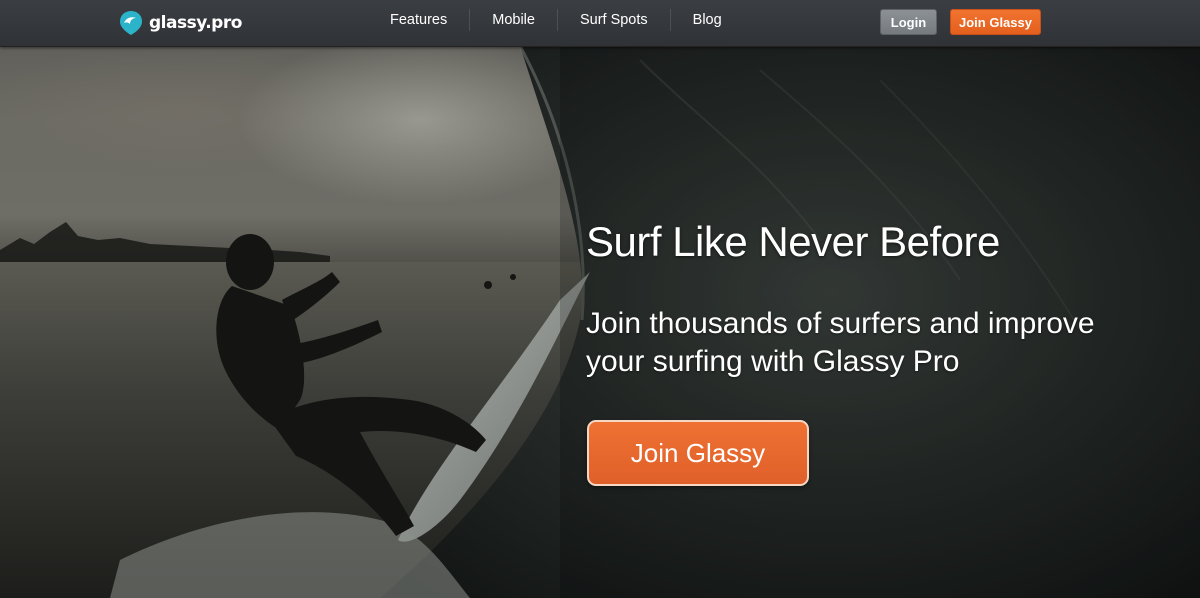  What do you see at coordinates (698, 453) in the screenshot?
I see `join-glassy-cta-button: Join Glassy` at bounding box center [698, 453].